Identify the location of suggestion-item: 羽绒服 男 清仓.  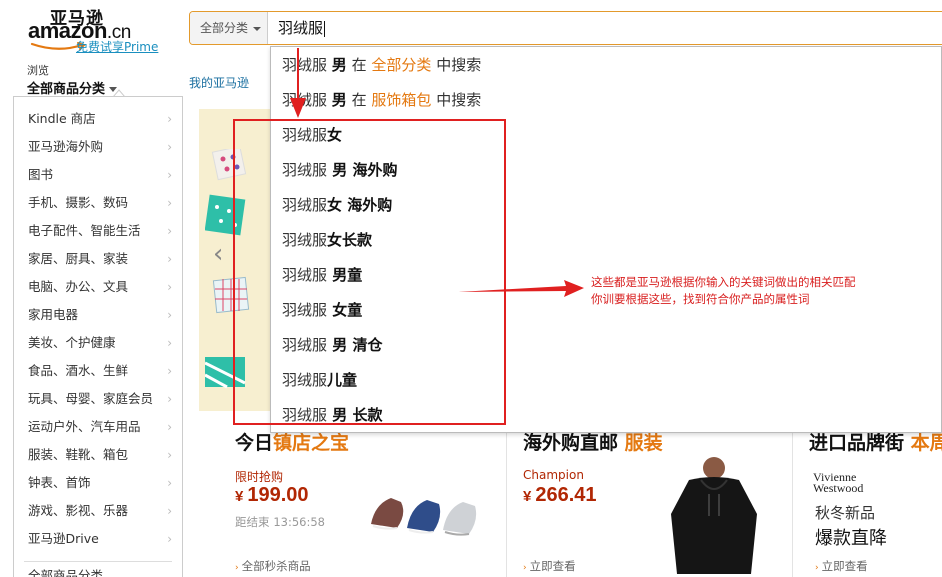
(332, 345).